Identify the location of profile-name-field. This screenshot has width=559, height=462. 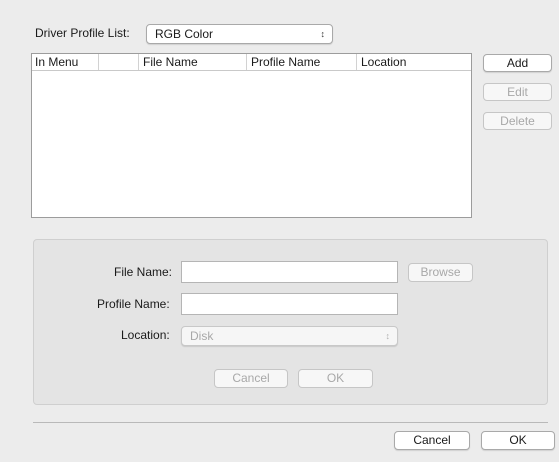
(289, 304).